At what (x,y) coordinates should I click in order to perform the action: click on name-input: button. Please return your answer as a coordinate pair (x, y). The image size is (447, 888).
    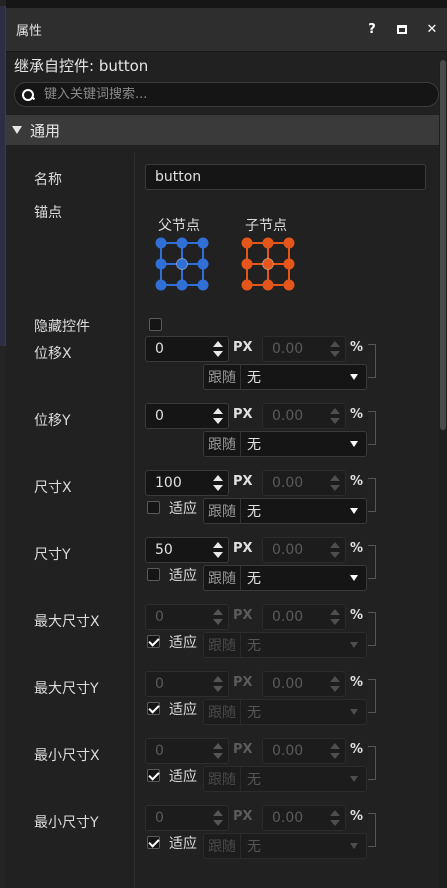
    Looking at the image, I should click on (285, 177).